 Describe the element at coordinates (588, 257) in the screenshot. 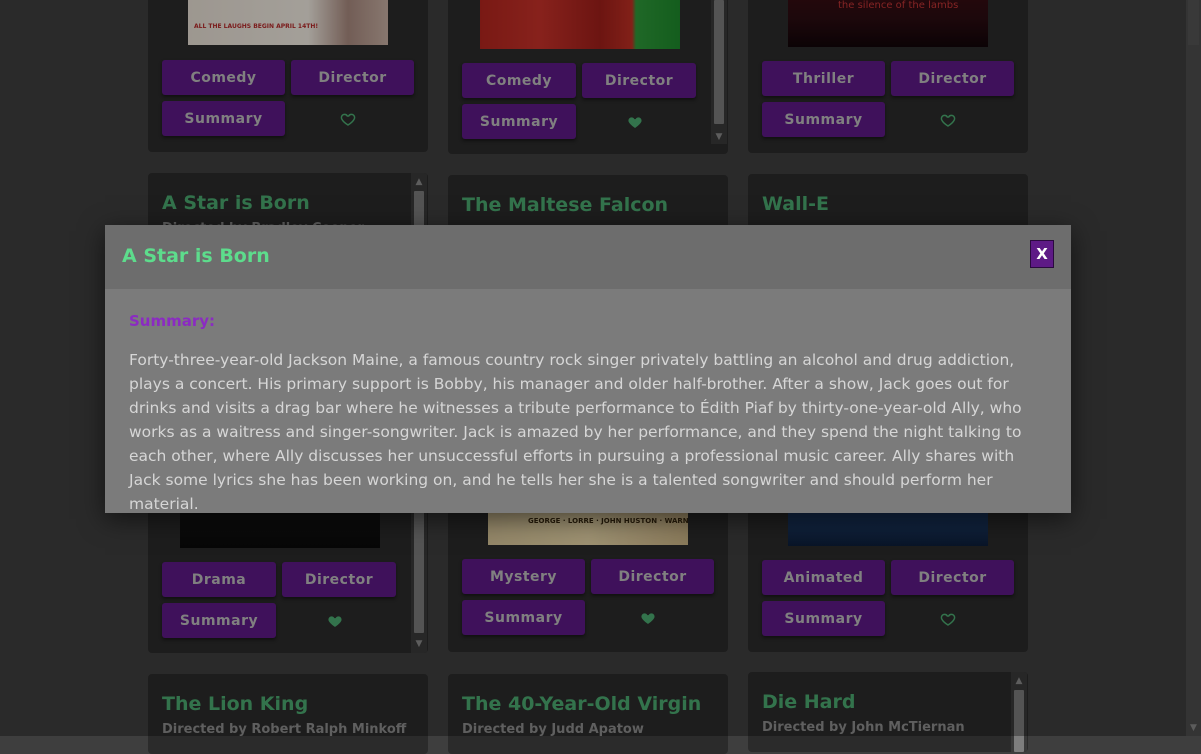

I see `modal-header: A Star is Born X` at that location.